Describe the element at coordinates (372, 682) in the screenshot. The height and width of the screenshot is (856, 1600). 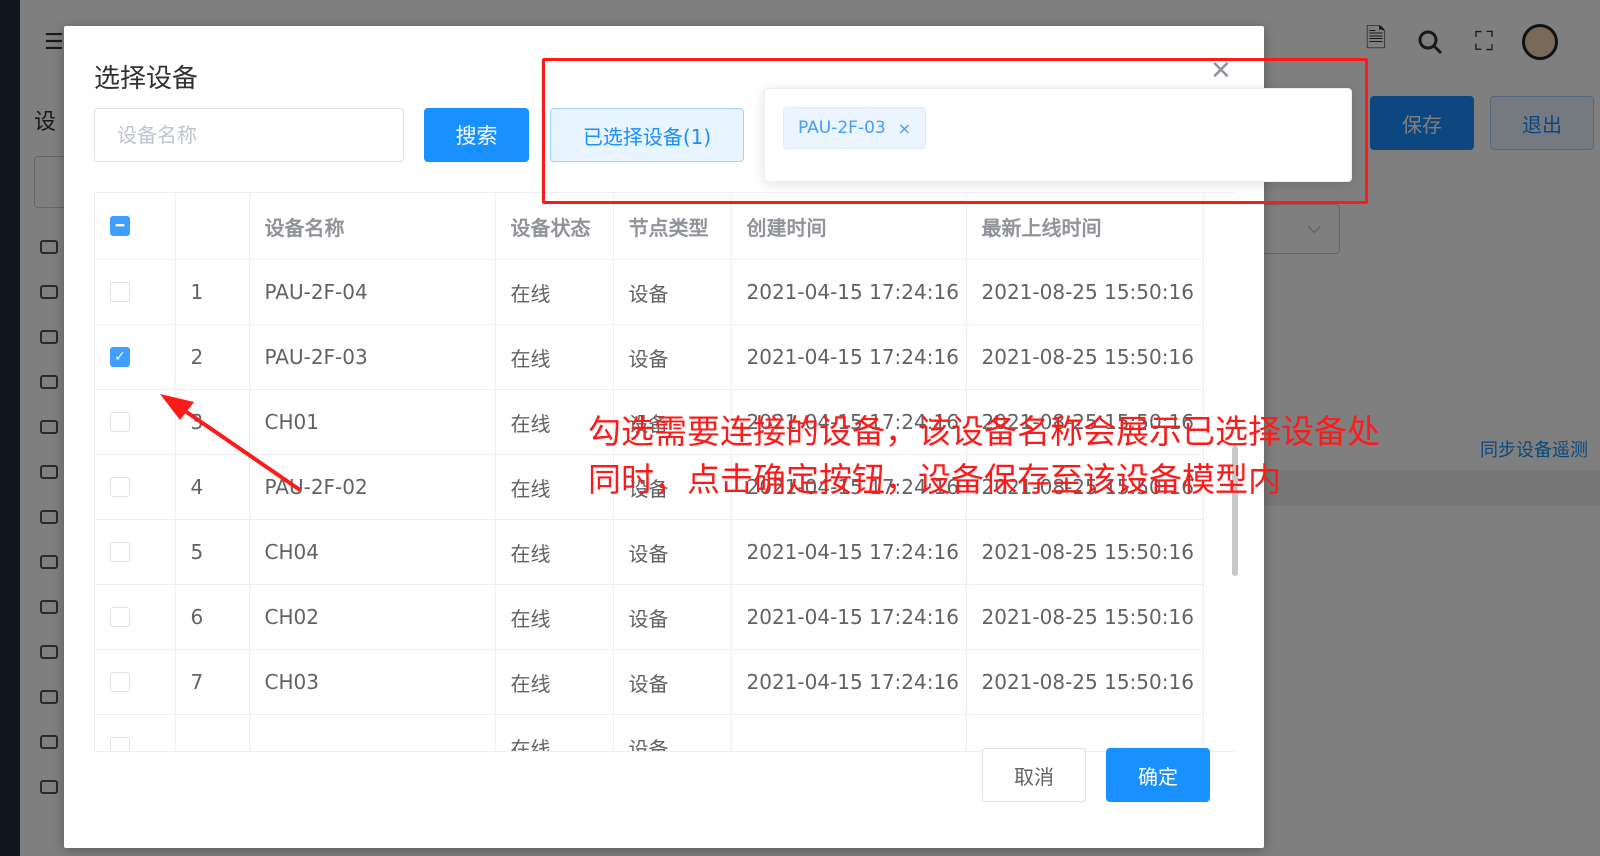
I see `device-name: CH03` at that location.